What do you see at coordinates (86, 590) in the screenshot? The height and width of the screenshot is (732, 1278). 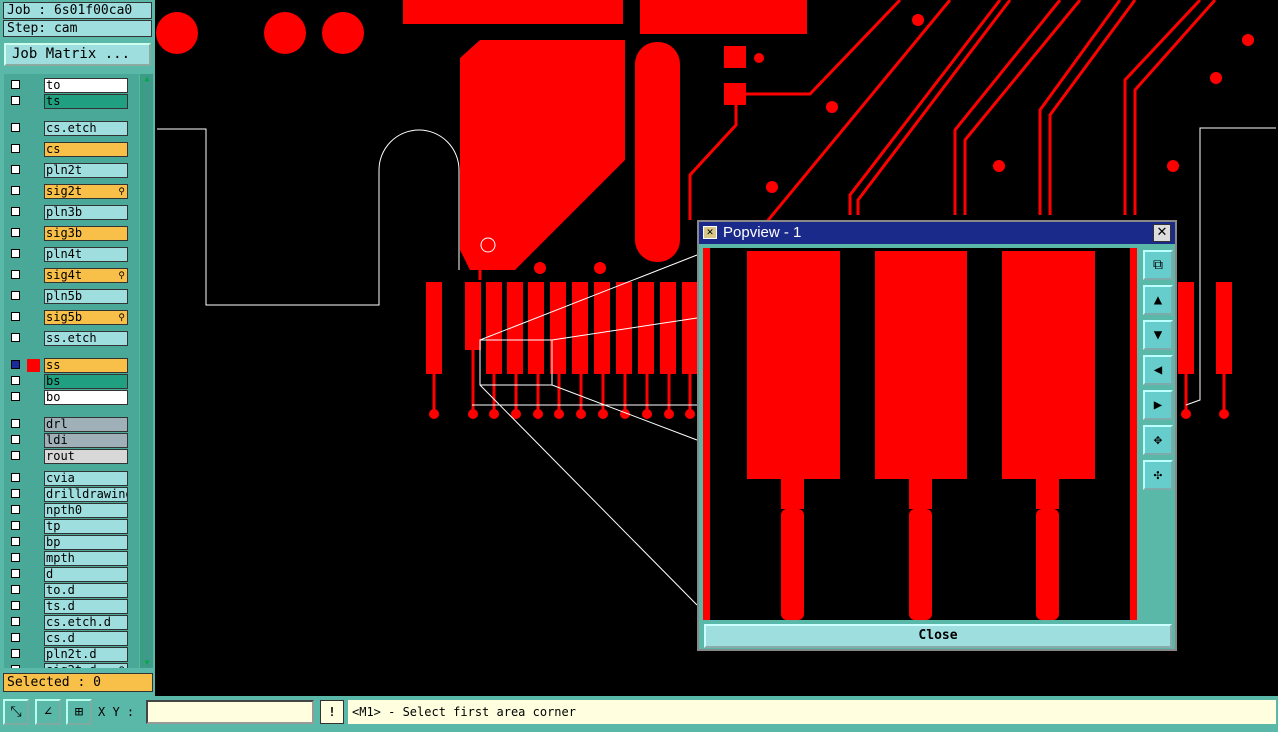 I see `layer-name: to.d` at bounding box center [86, 590].